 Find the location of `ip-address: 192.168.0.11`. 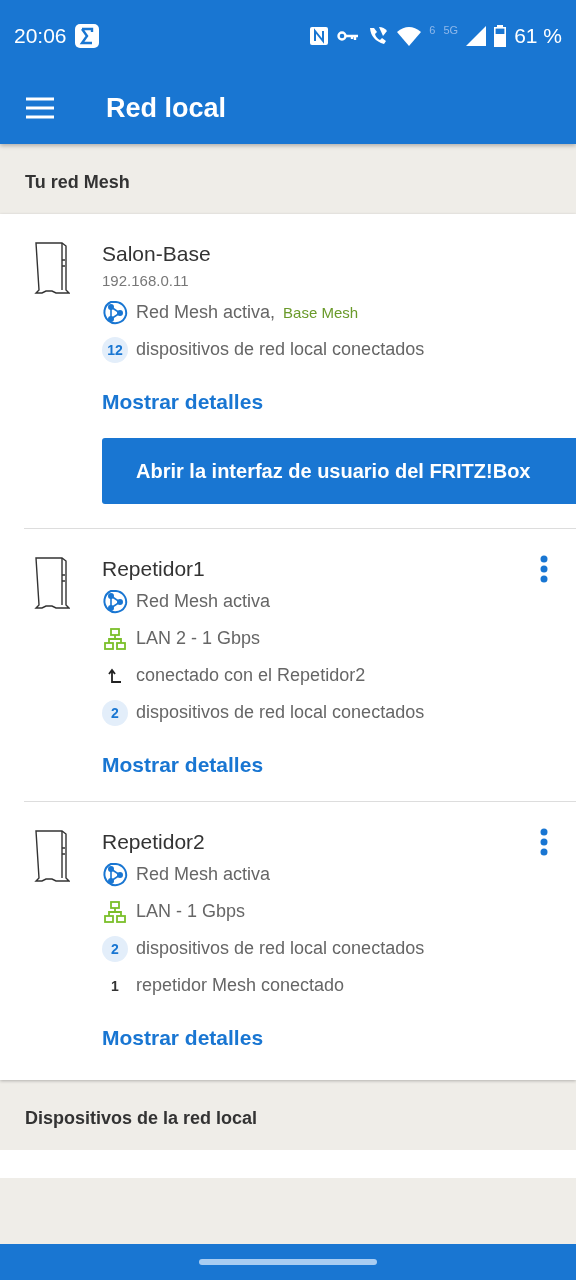

ip-address: 192.168.0.11 is located at coordinates (146, 281).